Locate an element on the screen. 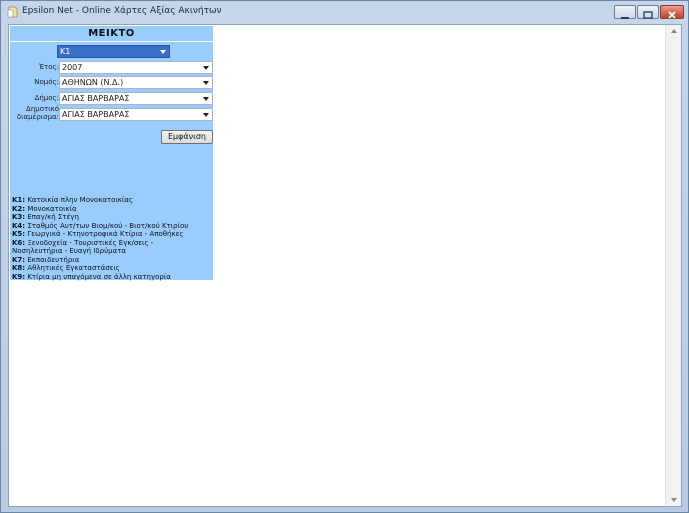 Image resolution: width=689 pixels, height=513 pixels. maximize-button is located at coordinates (648, 12).